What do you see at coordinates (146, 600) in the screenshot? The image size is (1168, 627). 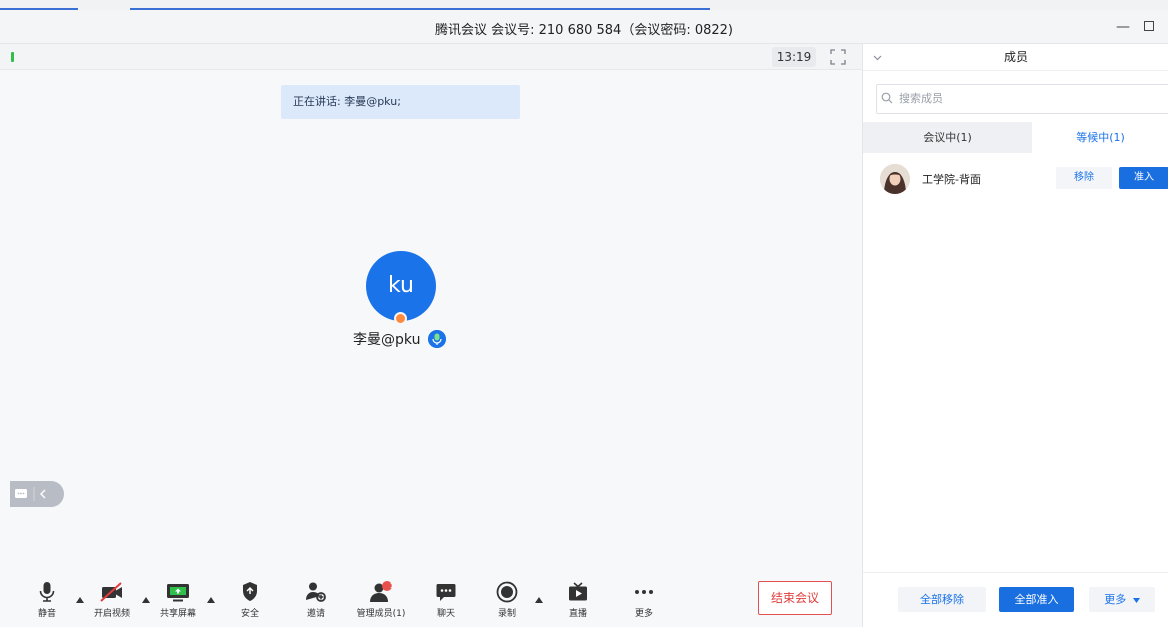 I see `video-options-caret-icon` at bounding box center [146, 600].